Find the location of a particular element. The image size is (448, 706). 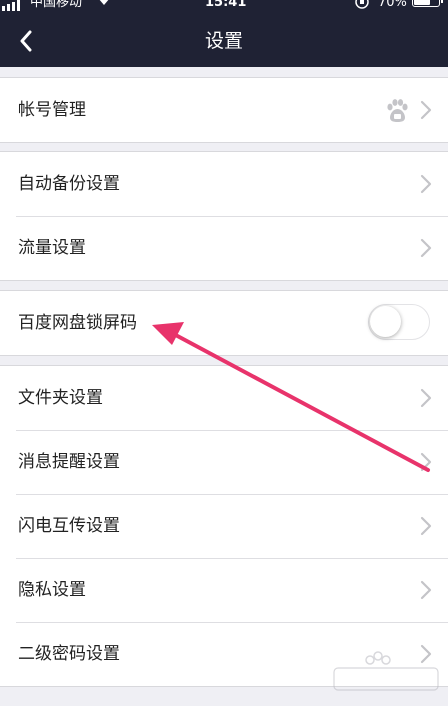

settings-row-lock-screen-code: 百度网盘锁屏码 is located at coordinates (224, 323).